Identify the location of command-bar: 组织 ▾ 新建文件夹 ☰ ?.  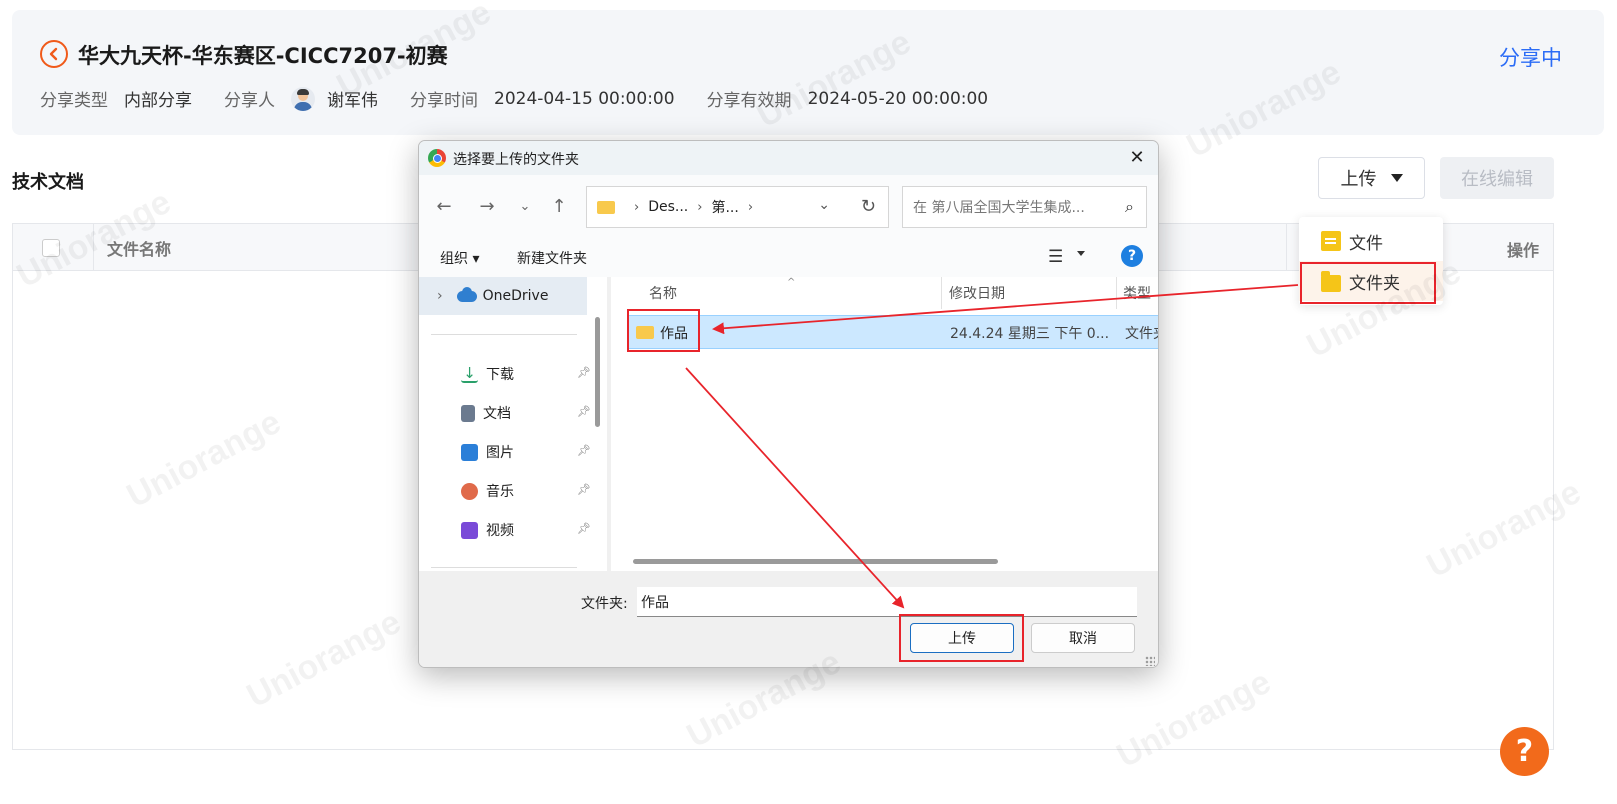
(788, 257).